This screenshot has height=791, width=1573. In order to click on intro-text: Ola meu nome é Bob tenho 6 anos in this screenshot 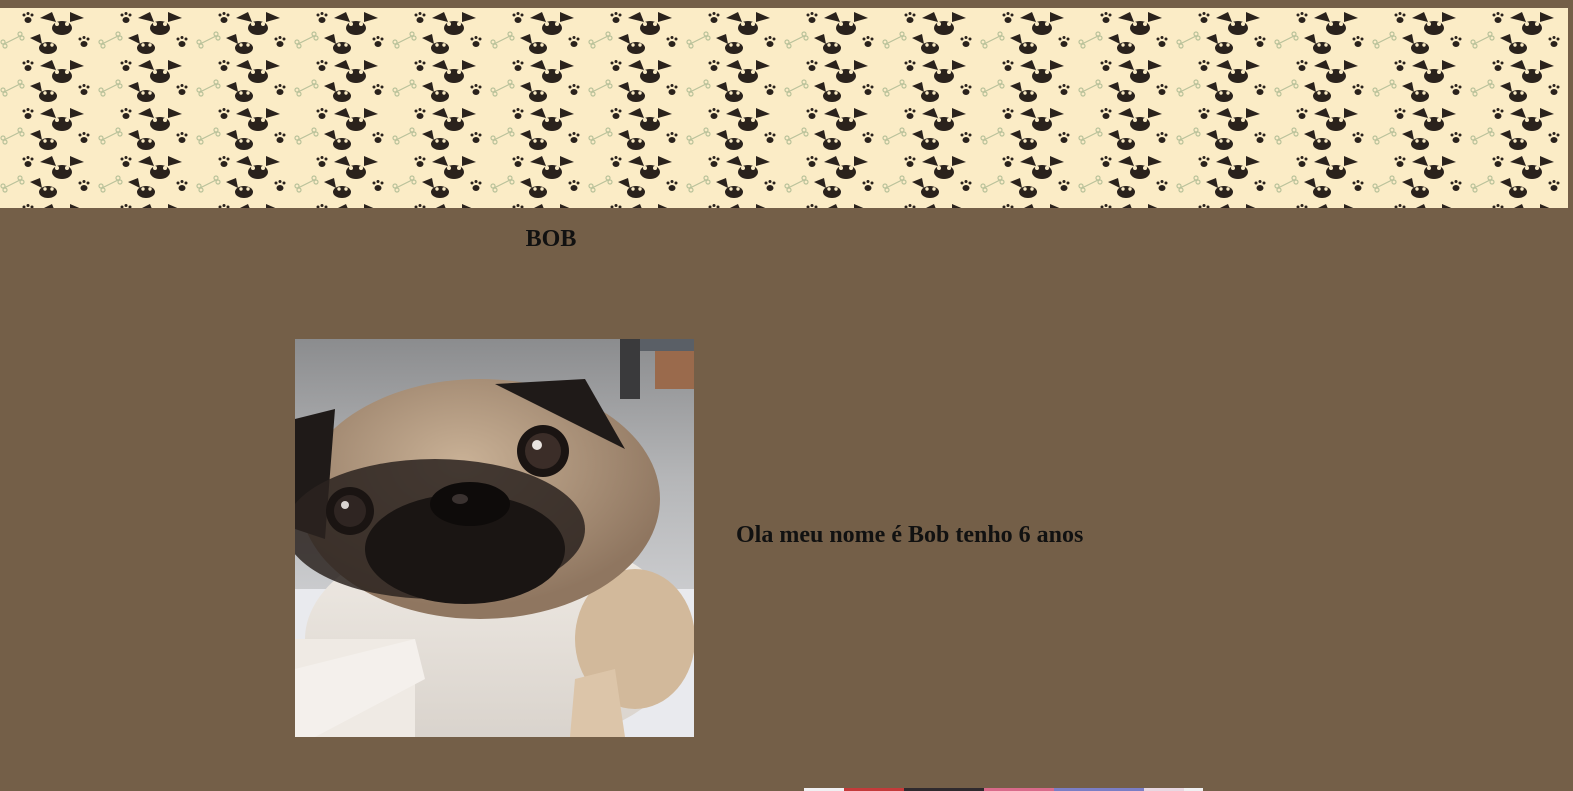, I will do `click(910, 535)`.